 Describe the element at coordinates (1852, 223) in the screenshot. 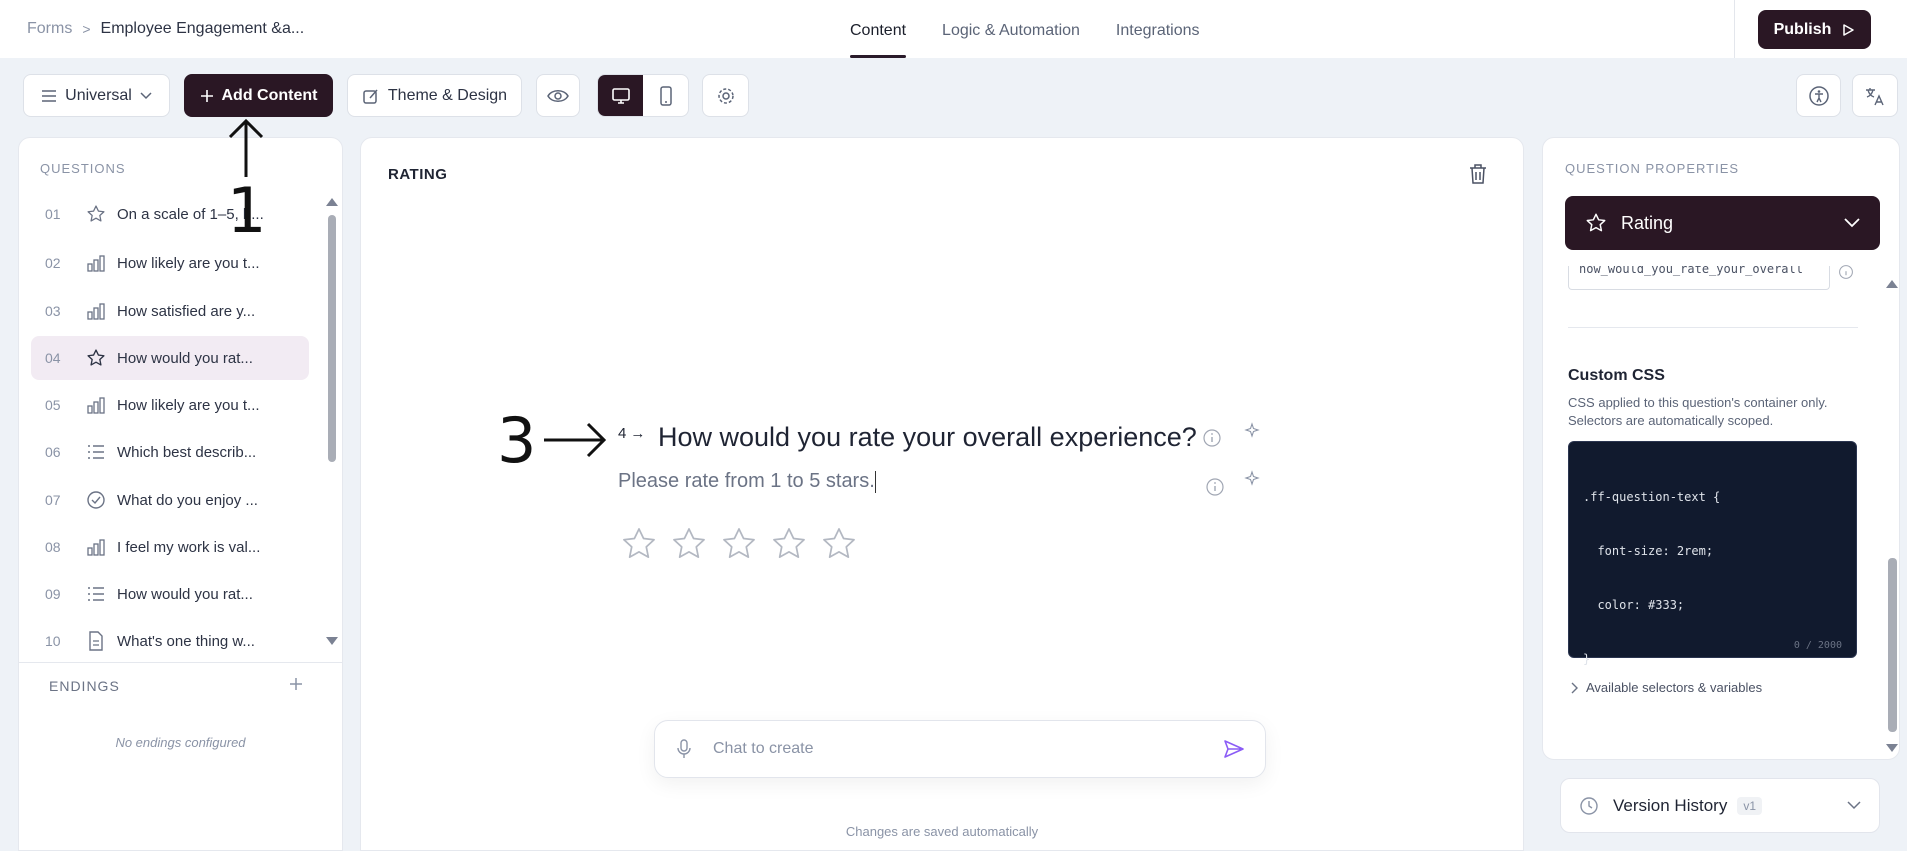

I see `chevron-down-icon` at that location.